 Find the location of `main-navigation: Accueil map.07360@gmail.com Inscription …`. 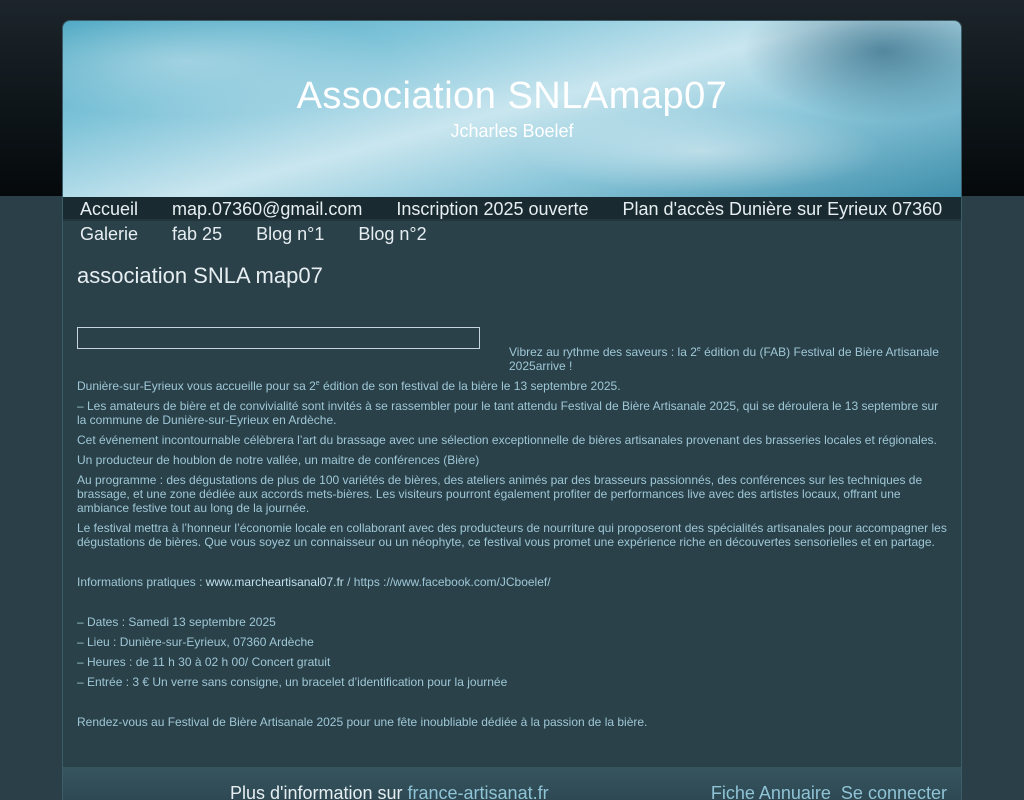

main-navigation: Accueil map.07360@gmail.com Inscription … is located at coordinates (512, 222).